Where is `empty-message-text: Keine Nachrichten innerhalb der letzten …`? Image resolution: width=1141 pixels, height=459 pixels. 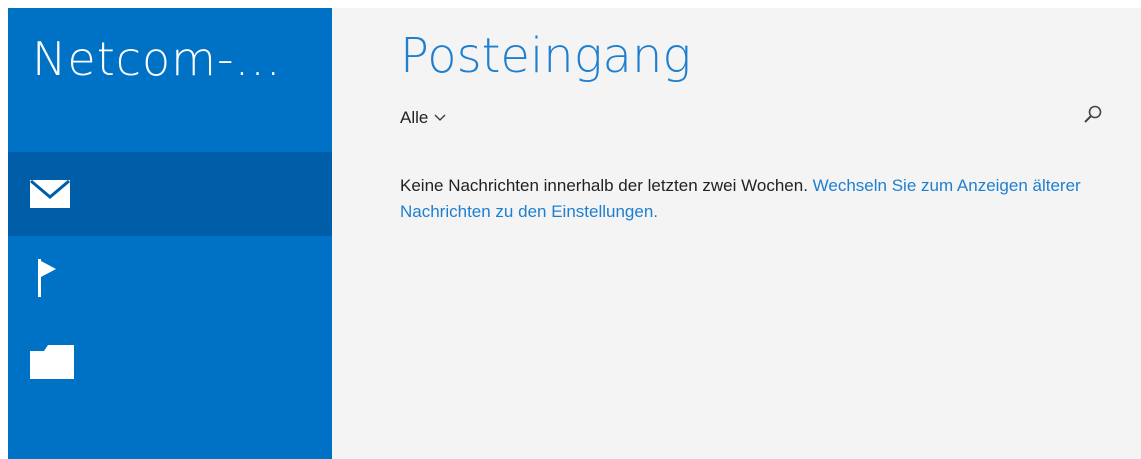 empty-message-text: Keine Nachrichten innerhalb der letzten … is located at coordinates (604, 185).